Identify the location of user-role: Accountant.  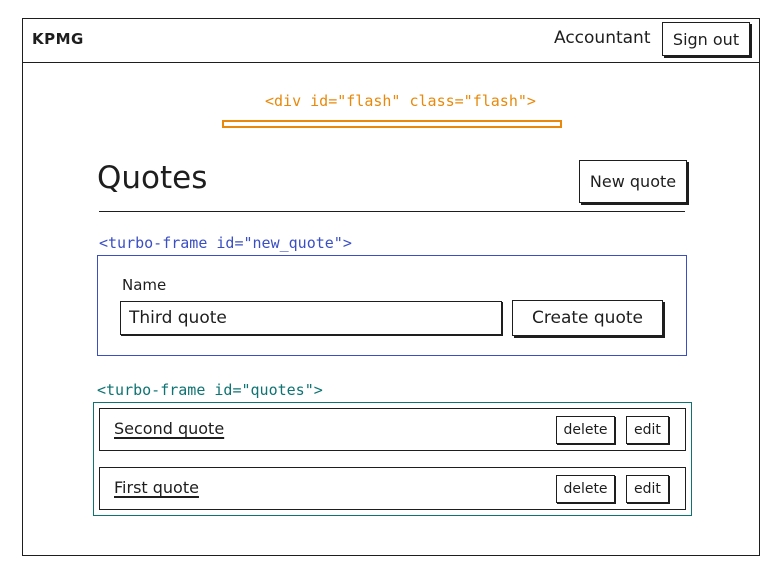
(602, 38).